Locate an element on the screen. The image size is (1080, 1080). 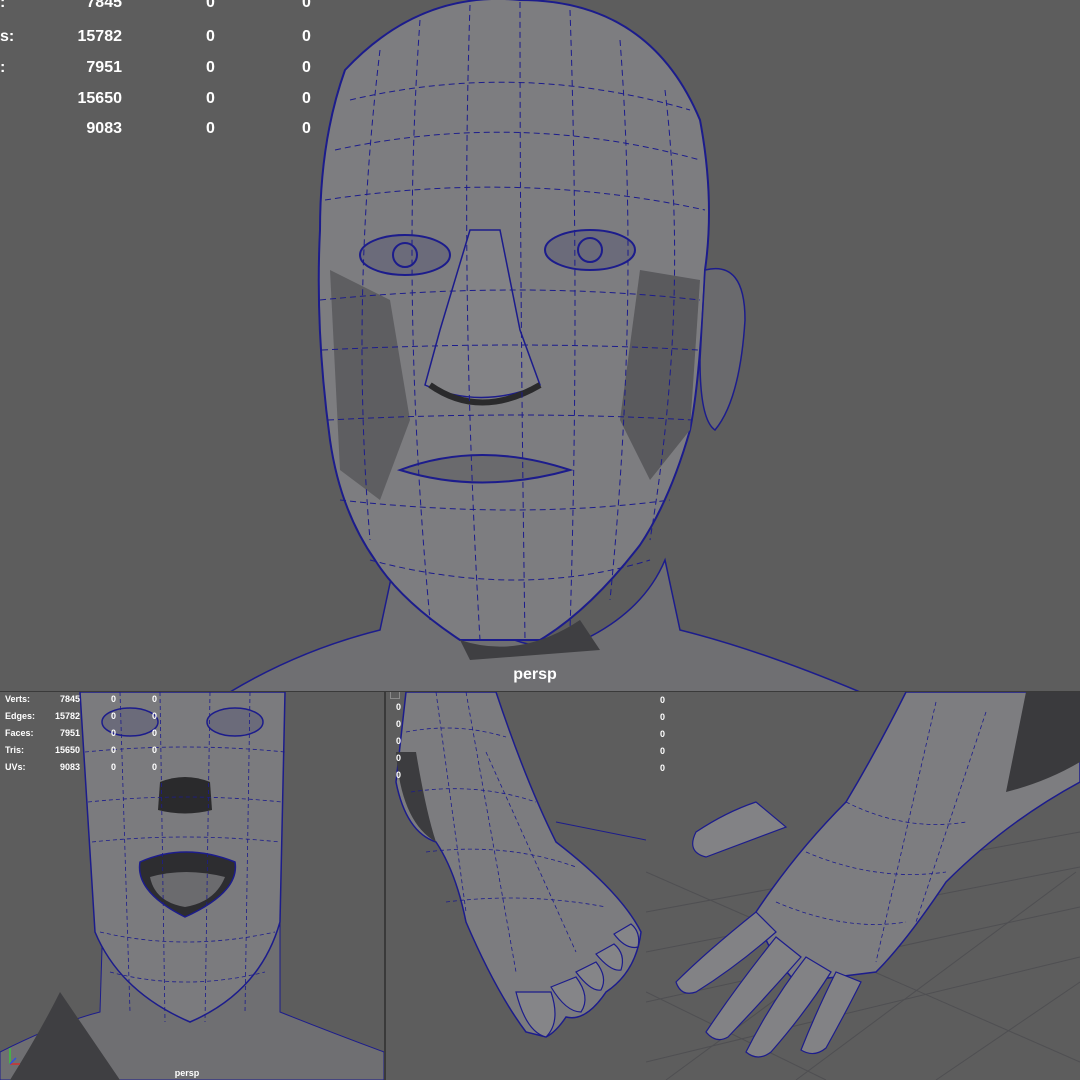
hud-row: Verts: 7845 0 0 is located at coordinates (81, 699).